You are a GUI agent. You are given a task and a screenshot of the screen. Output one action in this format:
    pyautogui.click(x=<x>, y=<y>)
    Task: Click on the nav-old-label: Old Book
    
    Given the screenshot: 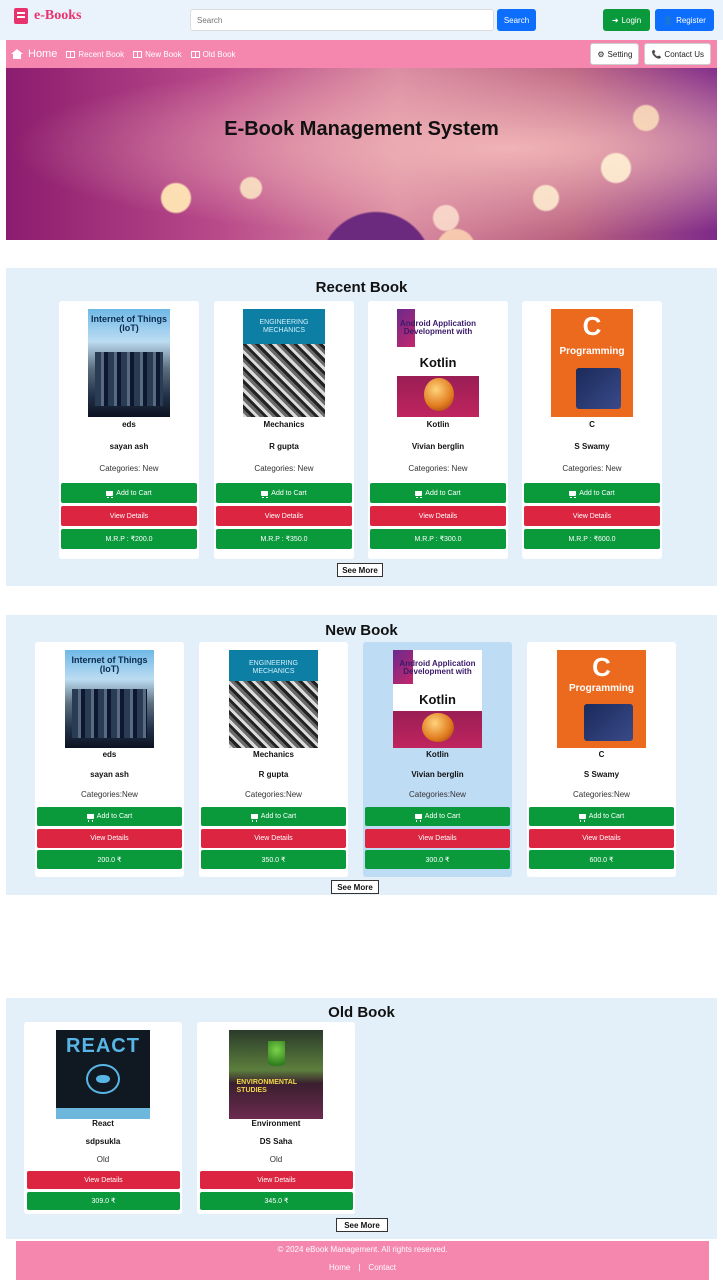 What is the action you would take?
    pyautogui.click(x=219, y=54)
    